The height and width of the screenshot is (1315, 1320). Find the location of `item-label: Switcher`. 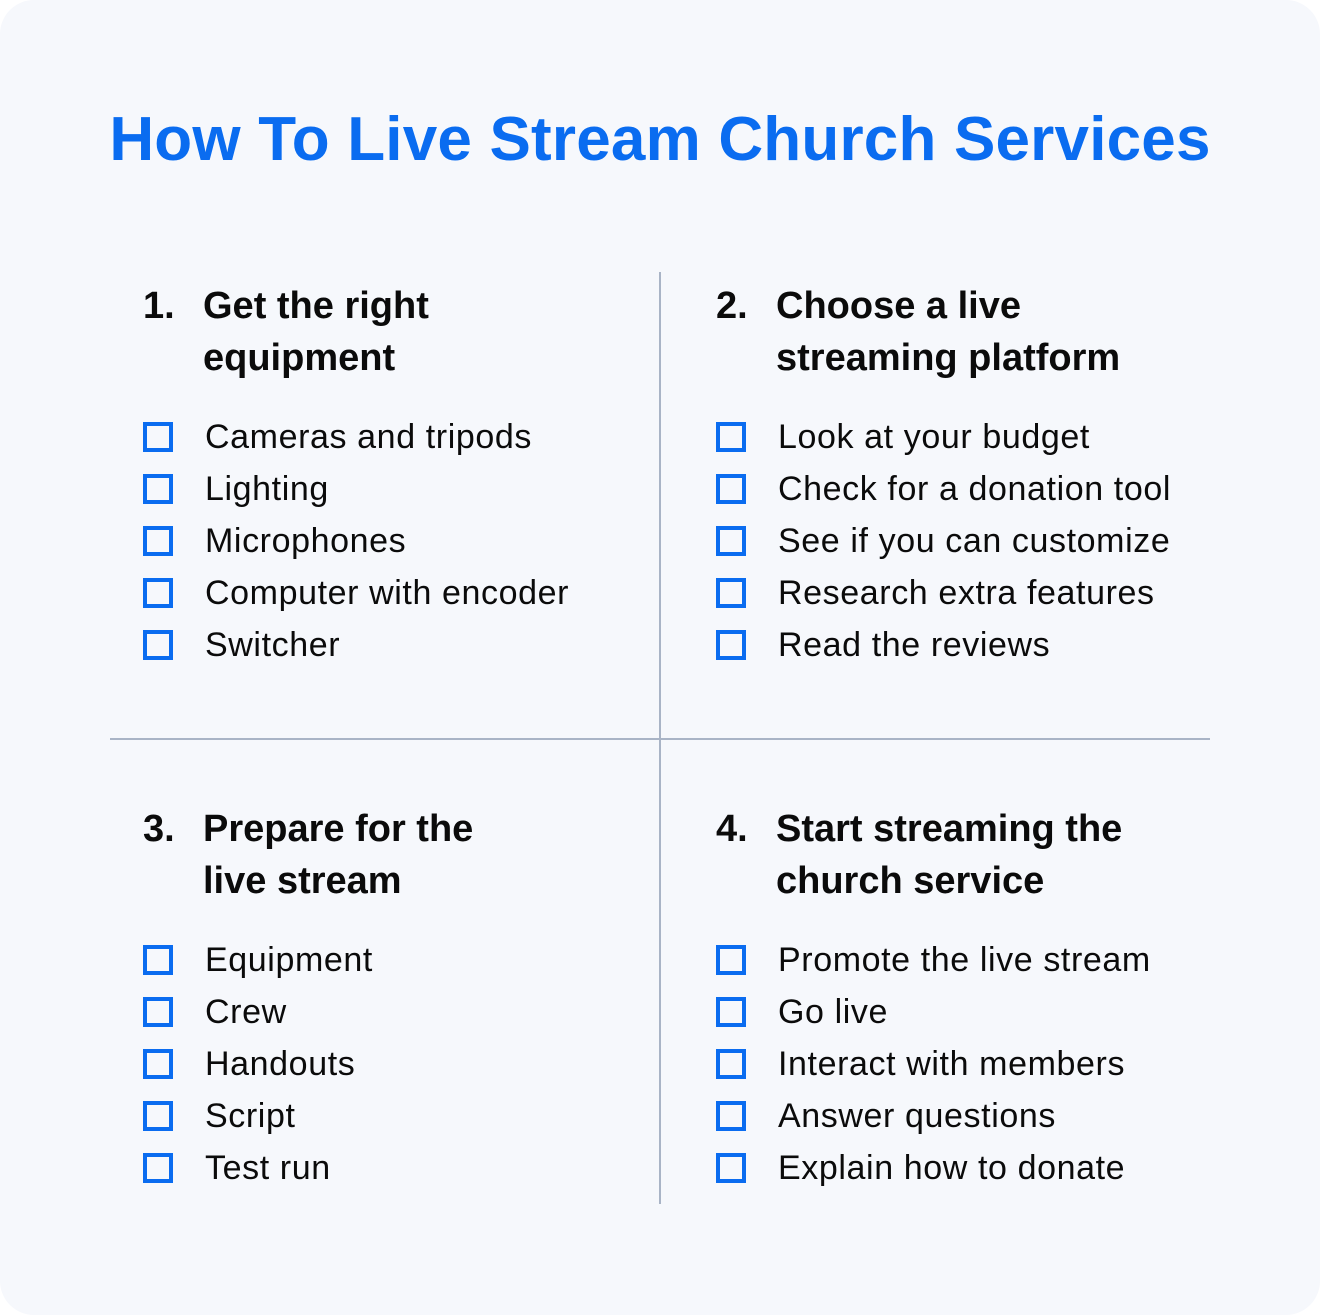

item-label: Switcher is located at coordinates (273, 644).